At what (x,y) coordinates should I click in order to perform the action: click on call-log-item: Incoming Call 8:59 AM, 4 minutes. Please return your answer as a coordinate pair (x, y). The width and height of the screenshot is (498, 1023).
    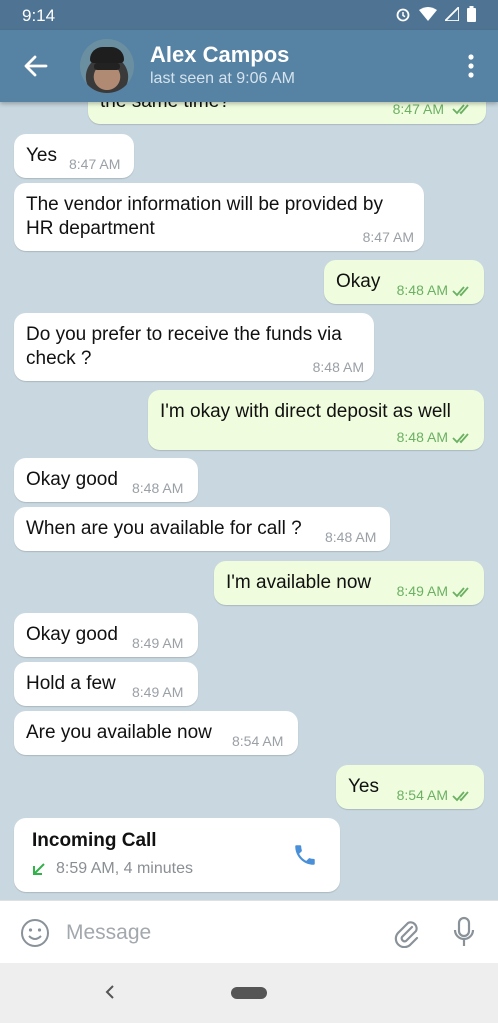
    Looking at the image, I should click on (177, 855).